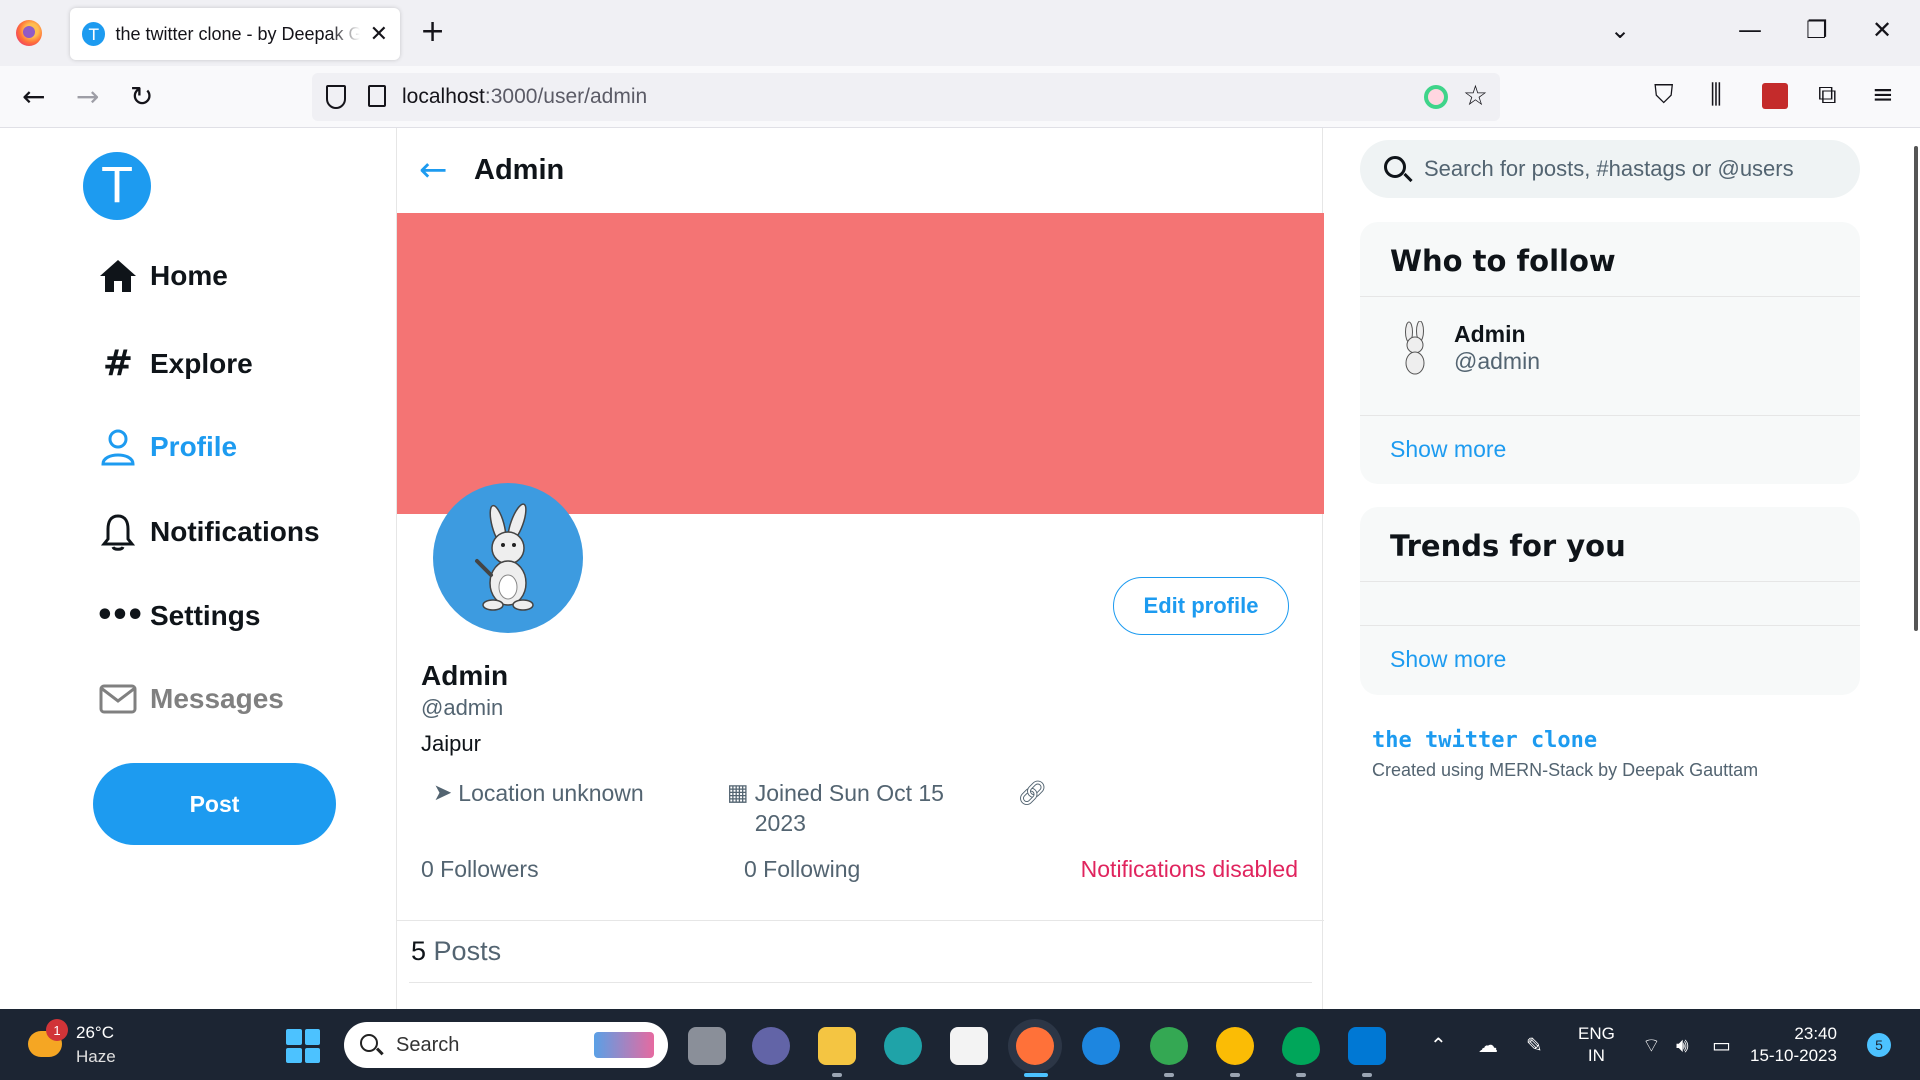 This screenshot has width=1920, height=1080. Describe the element at coordinates (118, 532) in the screenshot. I see `bell-icon` at that location.